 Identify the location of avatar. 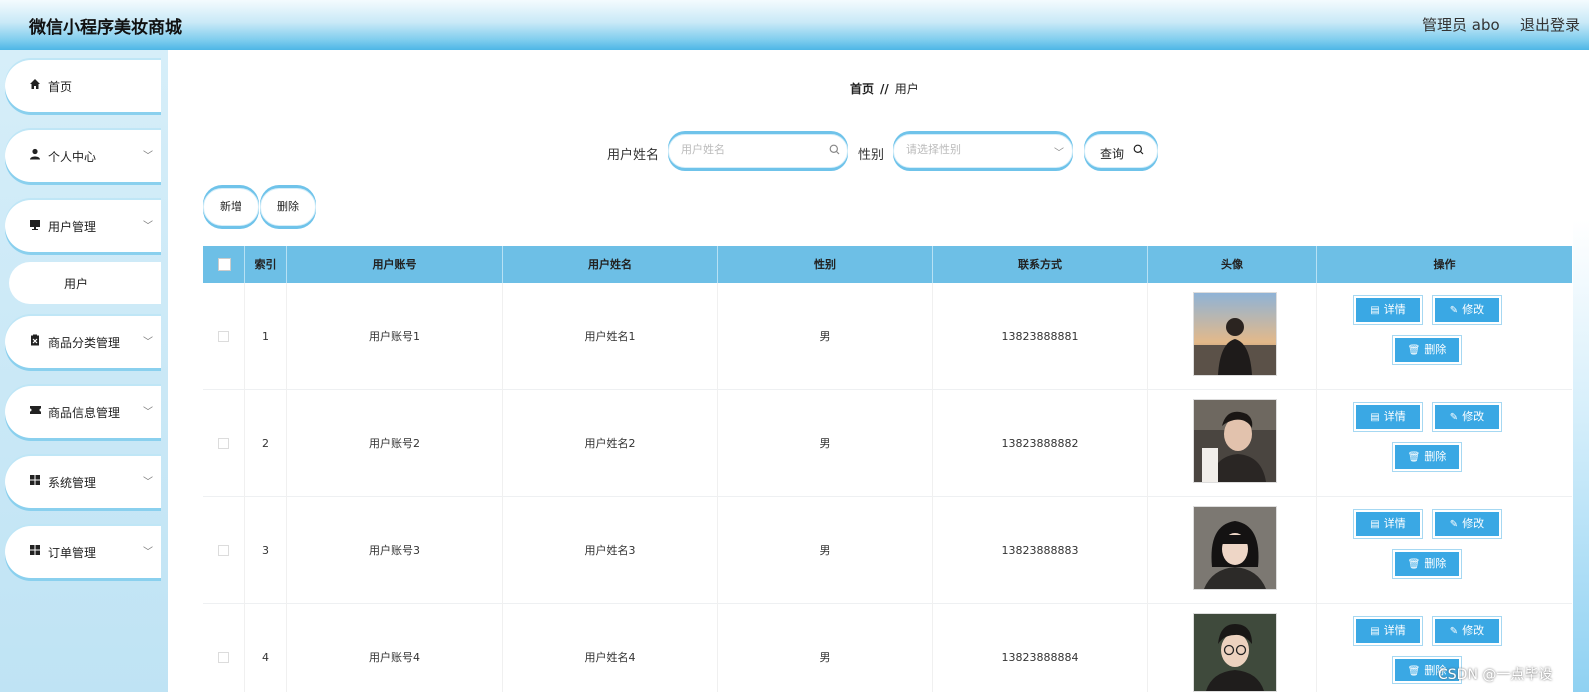
(1235, 334).